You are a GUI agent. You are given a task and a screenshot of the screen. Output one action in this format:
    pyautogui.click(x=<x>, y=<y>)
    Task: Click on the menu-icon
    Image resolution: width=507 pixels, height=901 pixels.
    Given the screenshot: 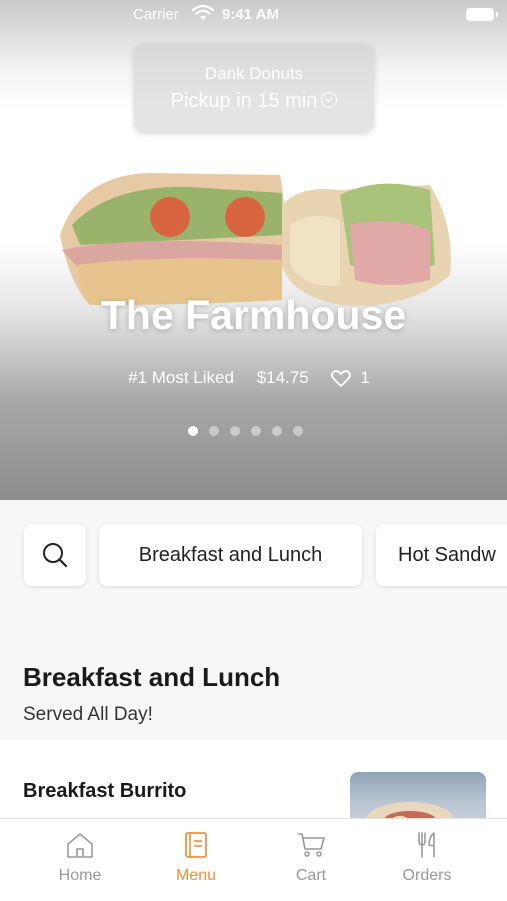 What is the action you would take?
    pyautogui.click(x=196, y=845)
    